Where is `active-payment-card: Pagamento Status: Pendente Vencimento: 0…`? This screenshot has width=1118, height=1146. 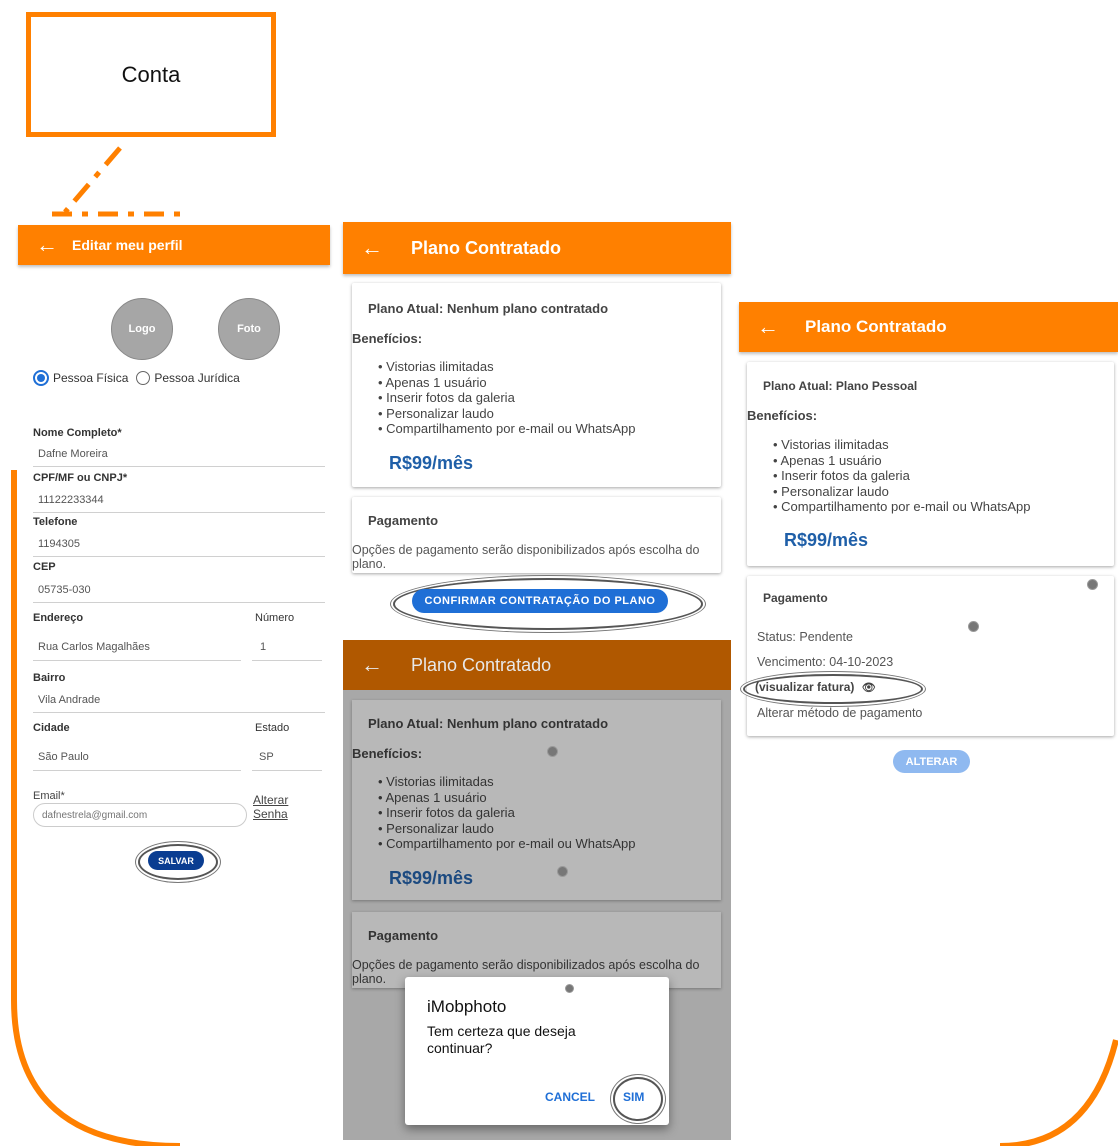
active-payment-card: Pagamento Status: Pendente Vencimento: 0… is located at coordinates (928, 656).